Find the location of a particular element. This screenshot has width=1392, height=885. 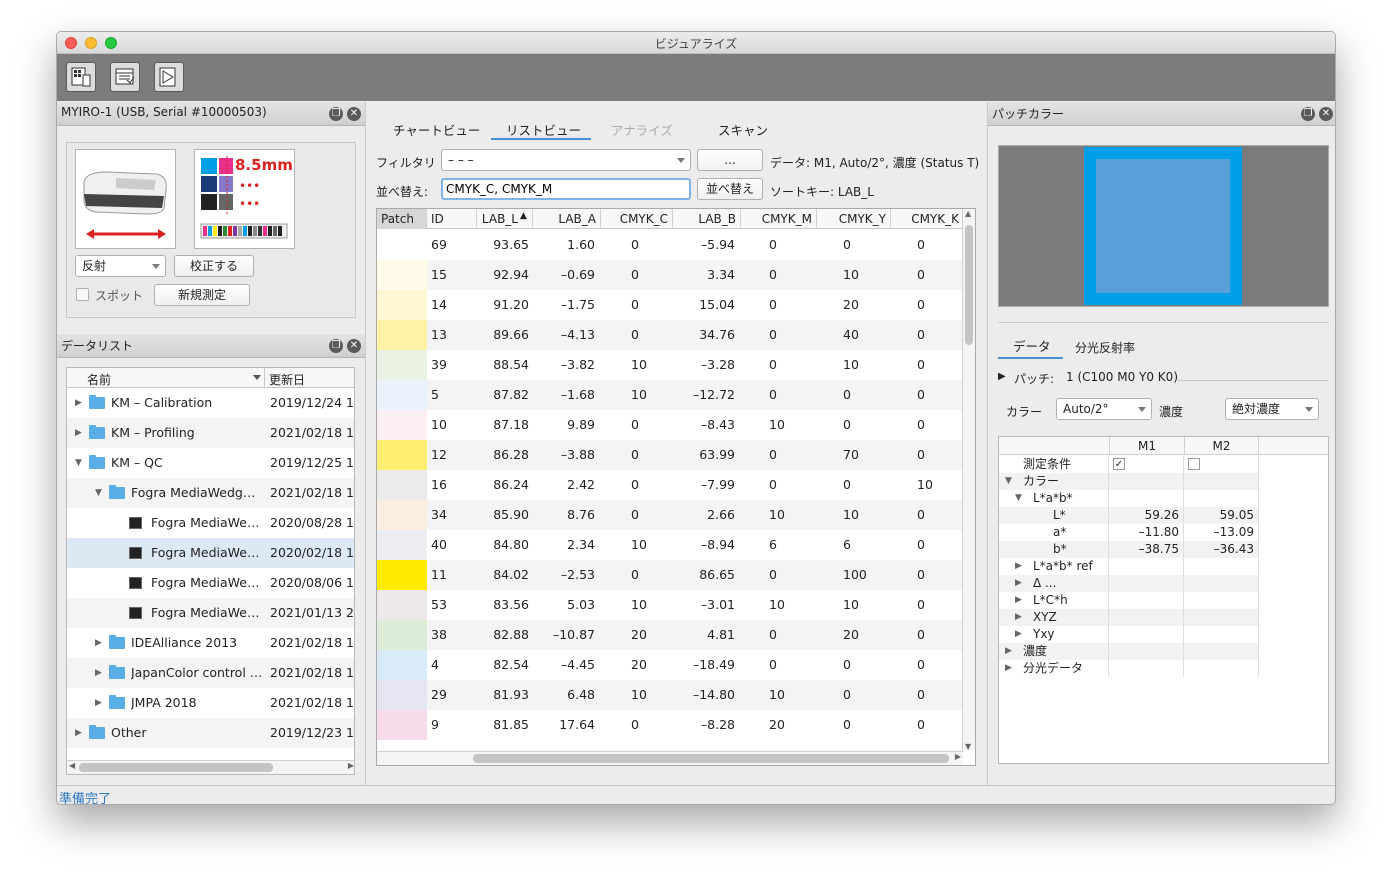

tree-hscrollbar: ◀ ▶ is located at coordinates (210, 767).